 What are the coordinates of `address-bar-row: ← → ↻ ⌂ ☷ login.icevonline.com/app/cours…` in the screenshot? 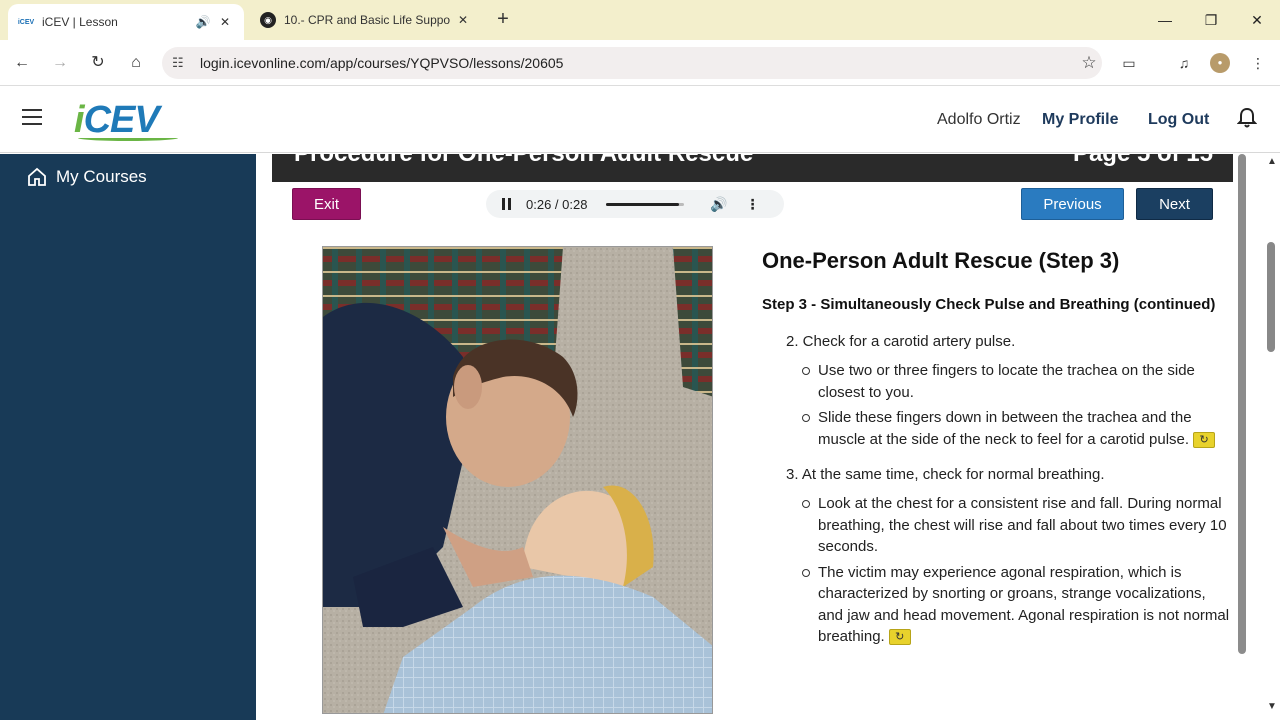 It's located at (640, 63).